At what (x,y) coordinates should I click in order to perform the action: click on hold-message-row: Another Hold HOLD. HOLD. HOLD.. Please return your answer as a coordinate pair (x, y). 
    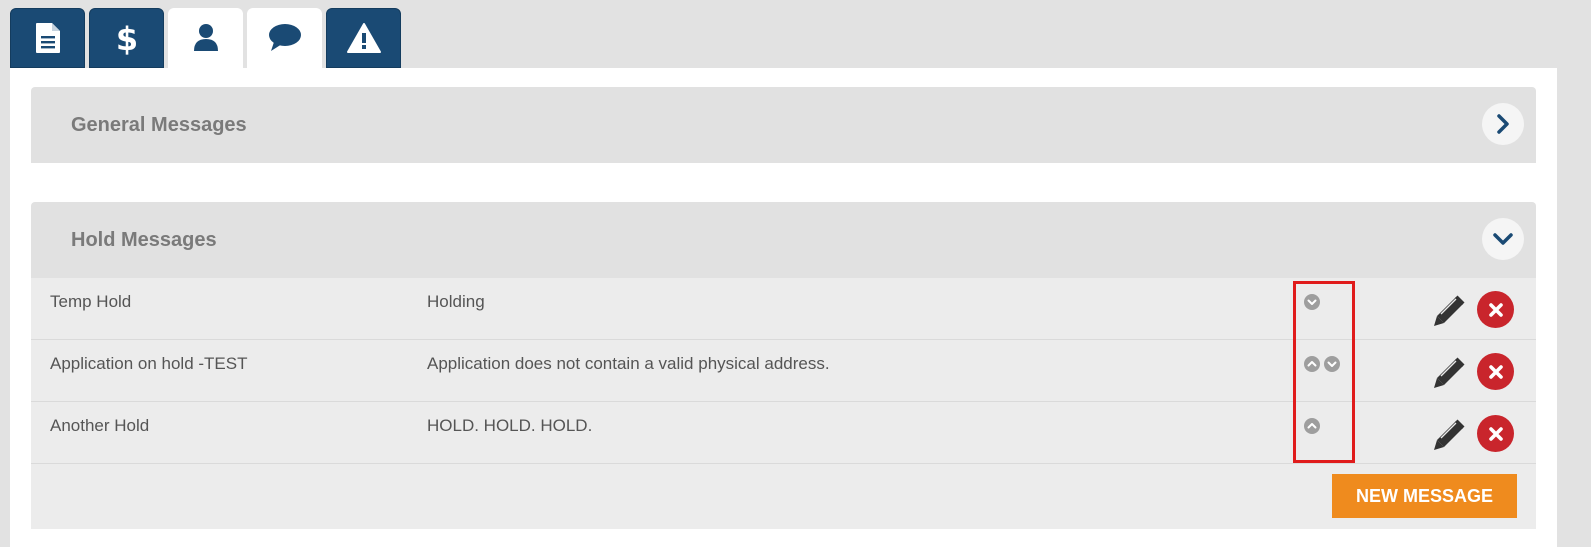
    Looking at the image, I should click on (783, 433).